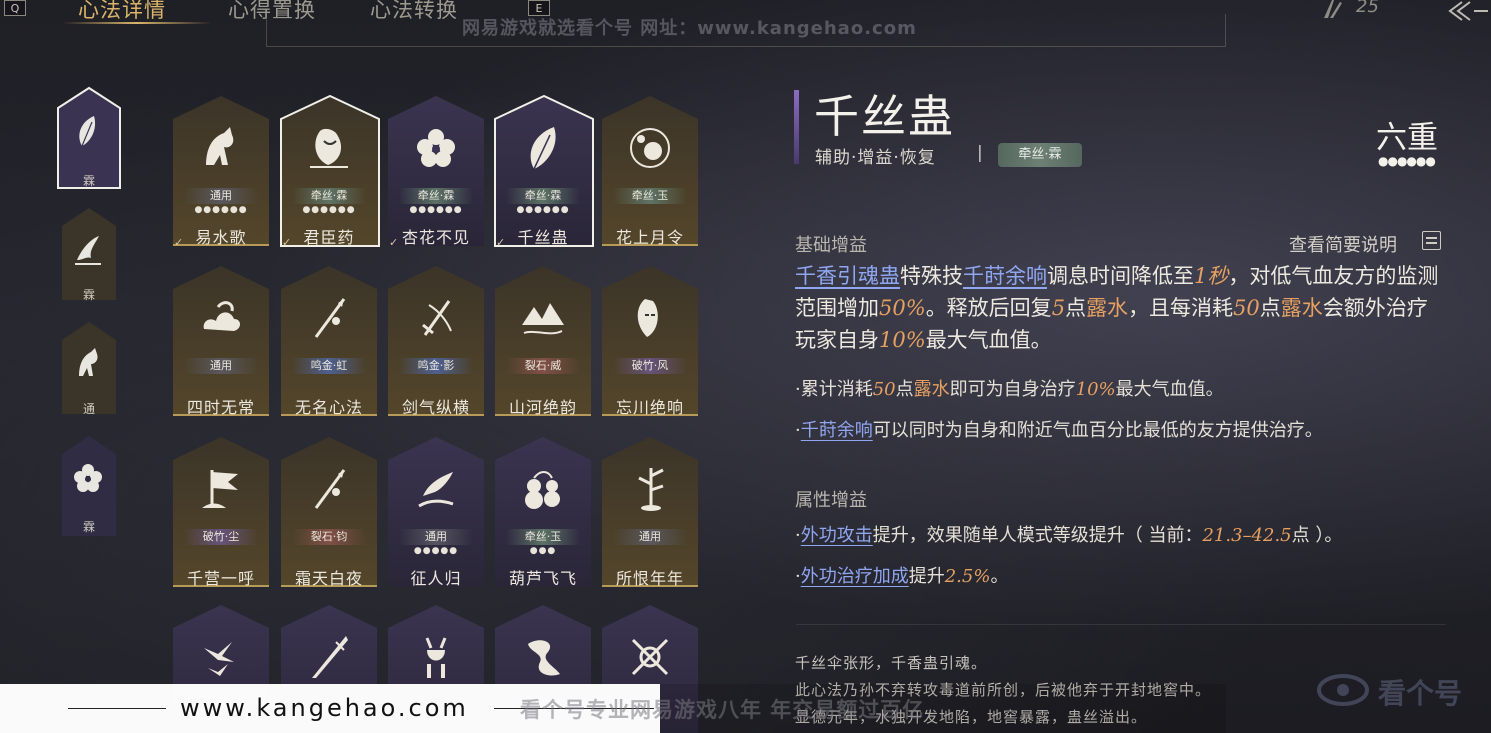  Describe the element at coordinates (831, 500) in the screenshot. I see `attribute-bonus-header: 属性增益` at that location.